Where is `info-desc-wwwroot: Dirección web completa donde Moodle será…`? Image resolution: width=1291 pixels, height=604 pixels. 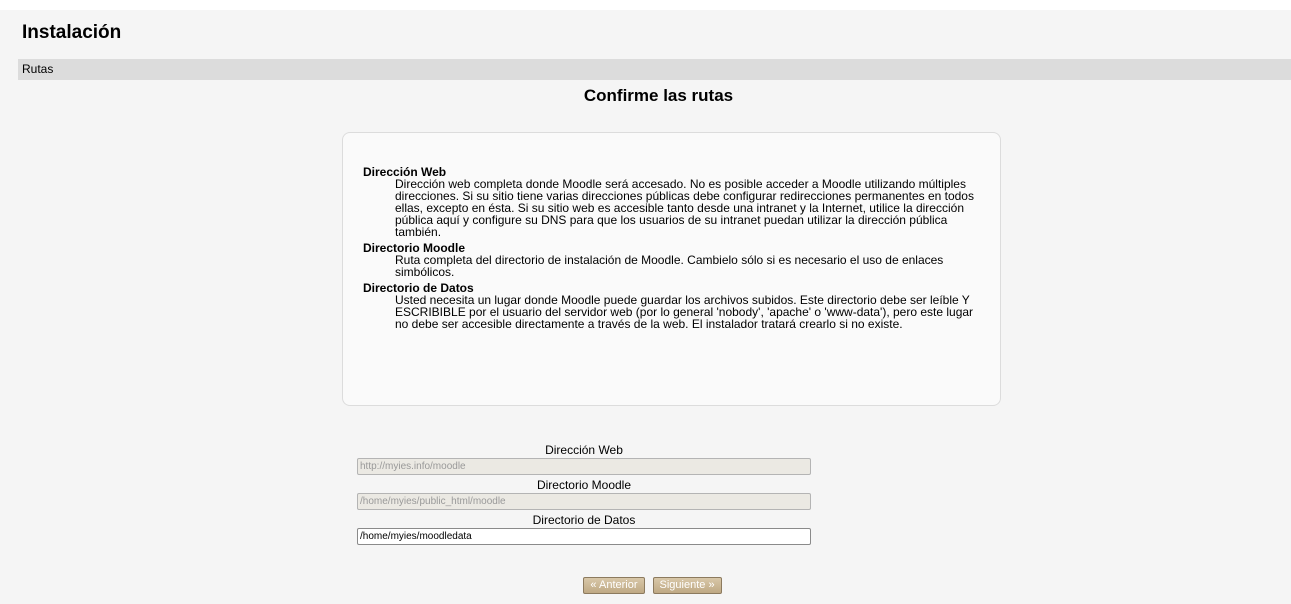 info-desc-wwwroot: Dirección web completa donde Moodle será… is located at coordinates (684, 208).